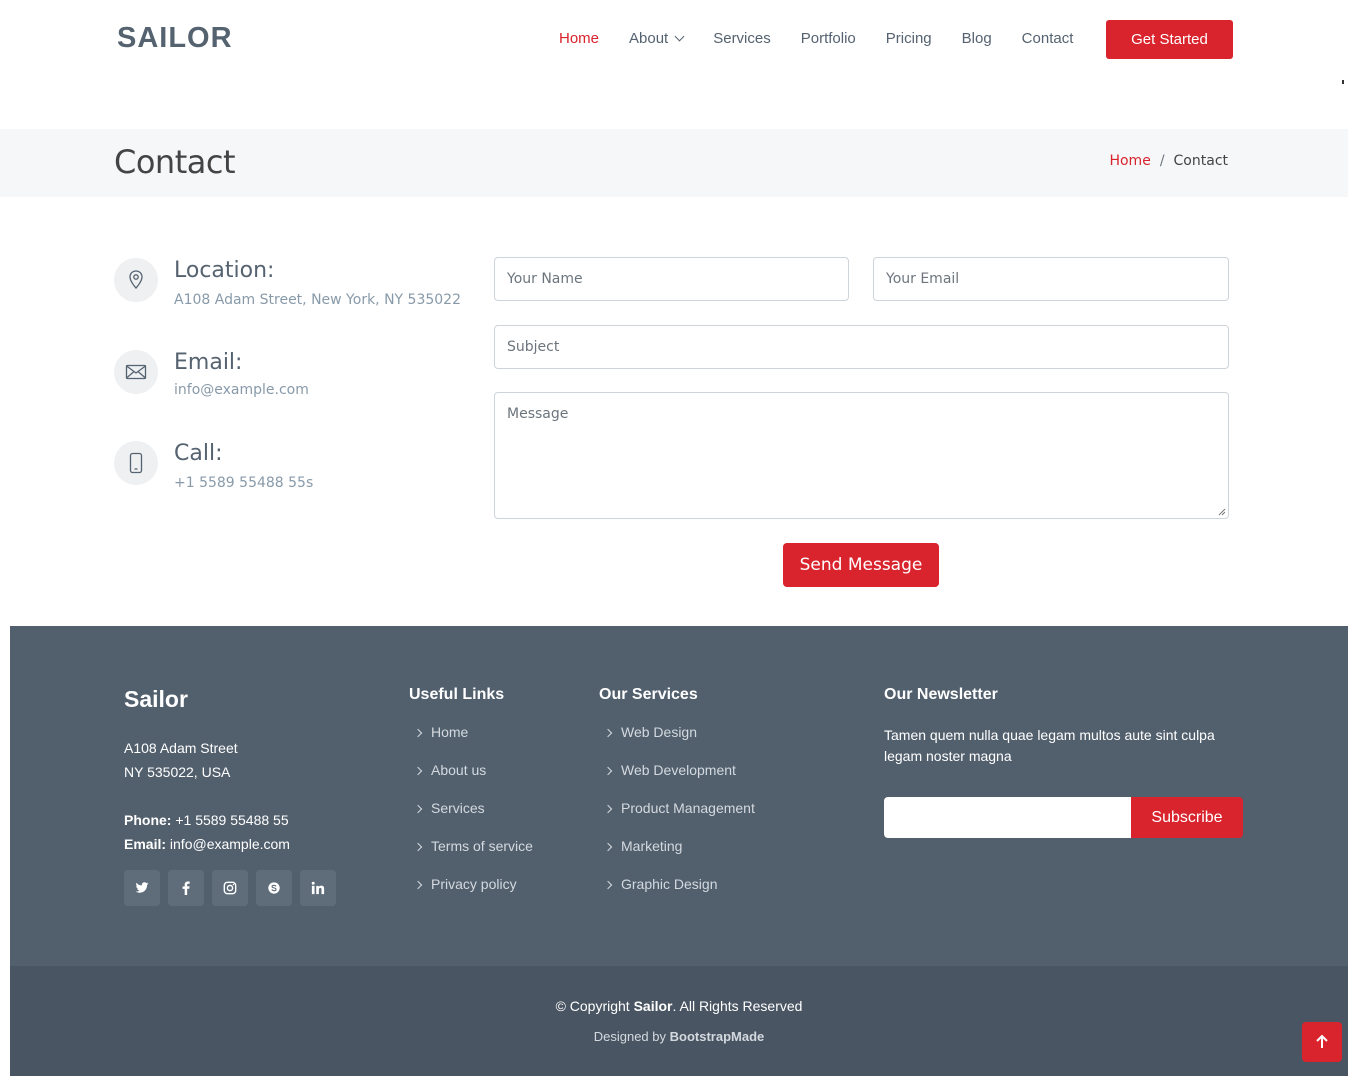  I want to click on nav-blog: Blog, so click(977, 38).